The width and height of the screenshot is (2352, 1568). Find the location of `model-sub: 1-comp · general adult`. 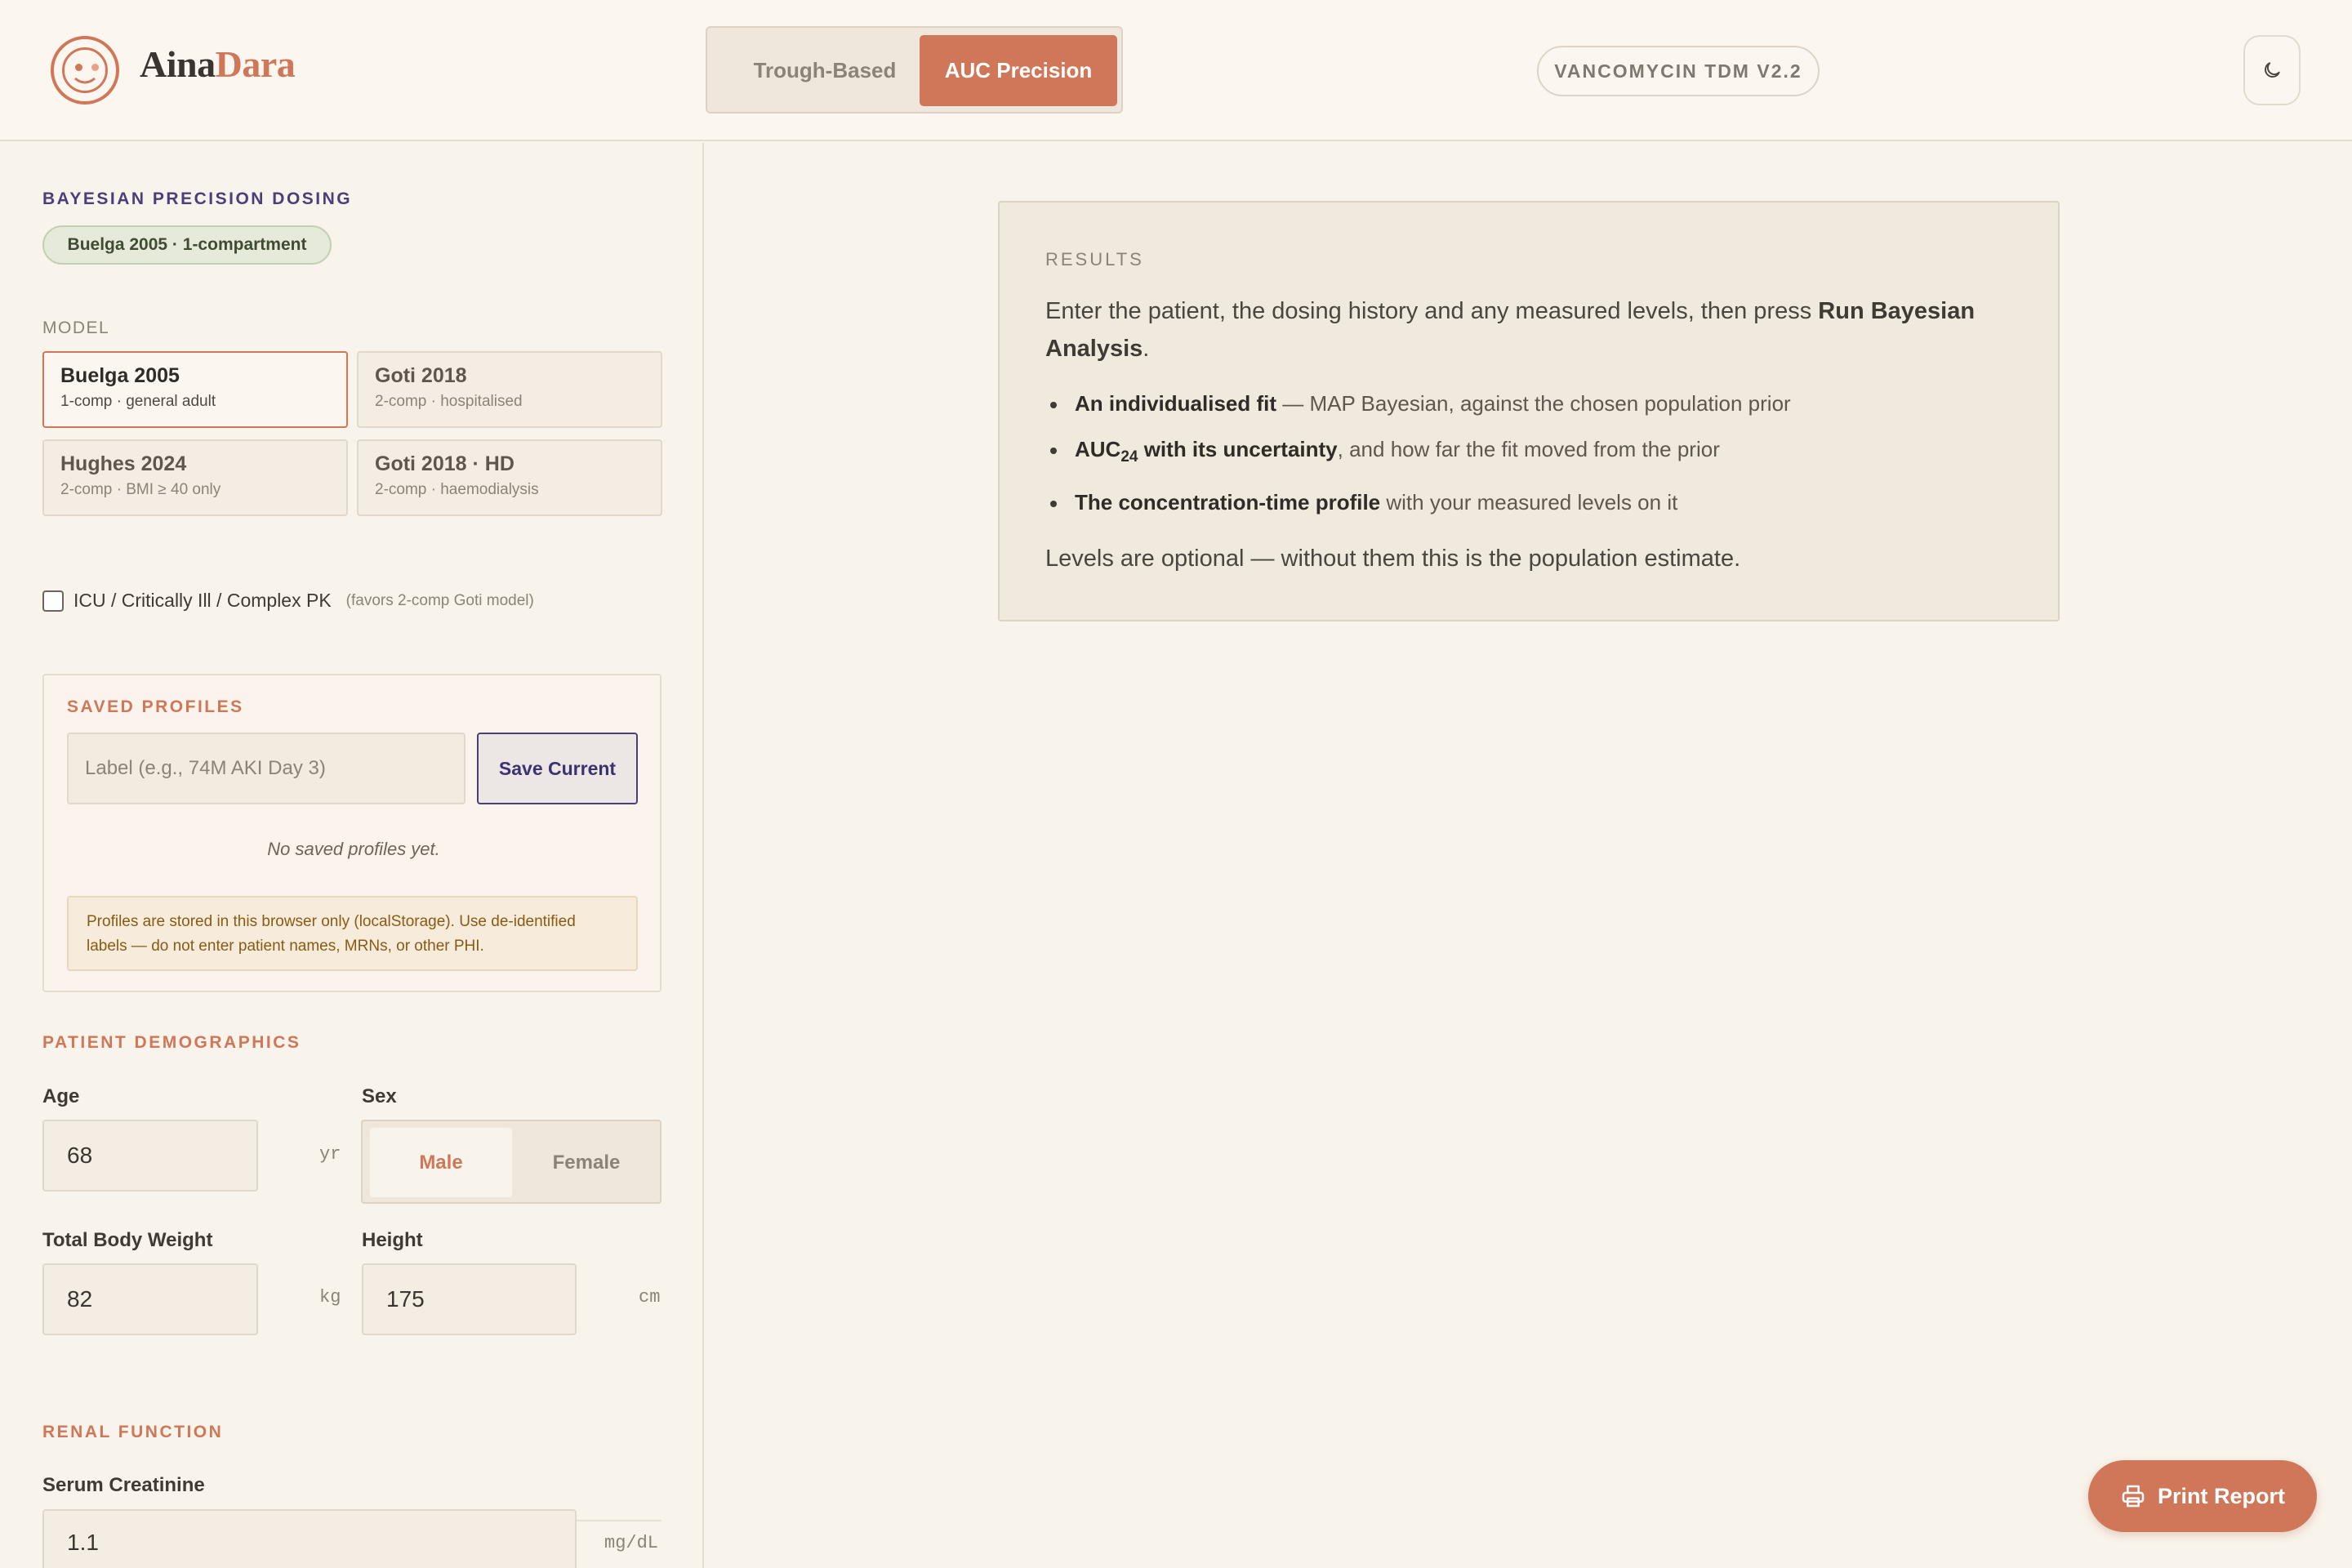

model-sub: 1-comp · general adult is located at coordinates (138, 401).